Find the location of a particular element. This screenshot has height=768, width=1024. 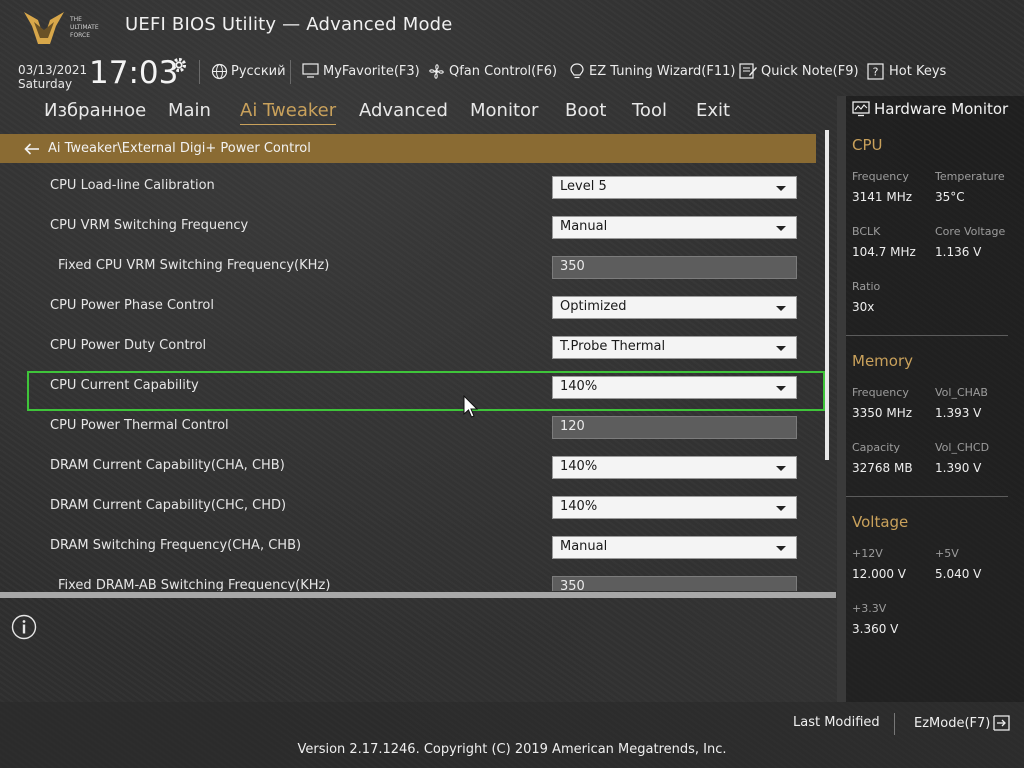

qfan-control-button: Qfan Control(F6) is located at coordinates (492, 71).